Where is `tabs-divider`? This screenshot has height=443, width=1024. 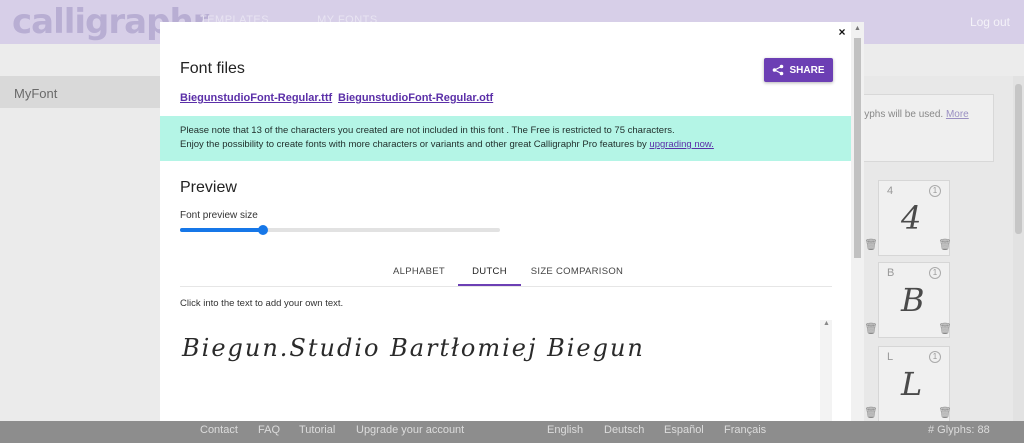
tabs-divider is located at coordinates (506, 286).